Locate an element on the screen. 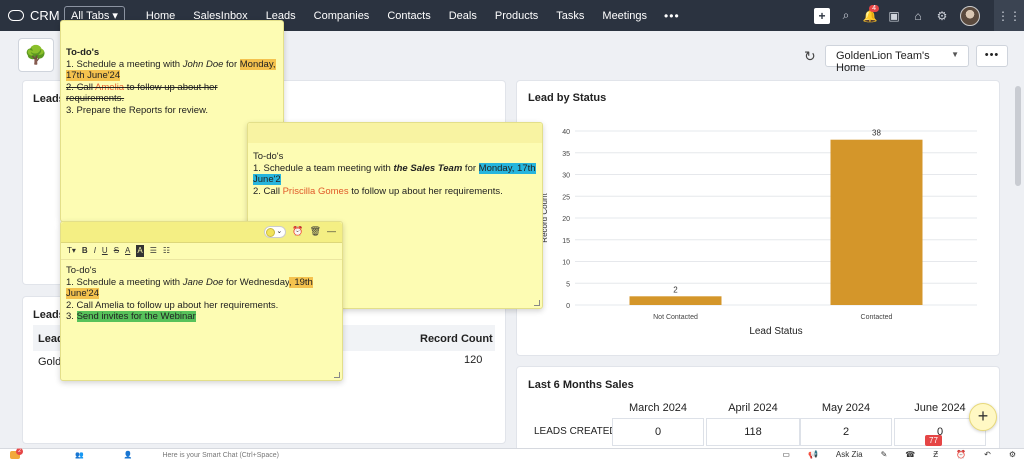 This screenshot has height=461, width=1024. alarm-icon: ⏰ is located at coordinates (297, 232).